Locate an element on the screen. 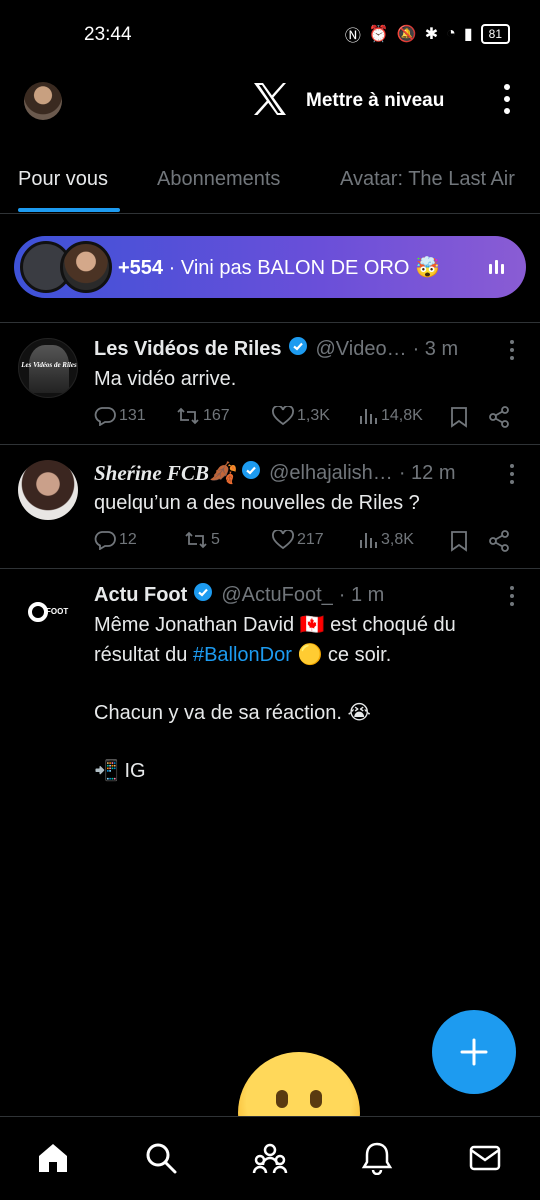 The width and height of the screenshot is (540, 1200). retweet-button: 167 is located at coordinates (203, 416).